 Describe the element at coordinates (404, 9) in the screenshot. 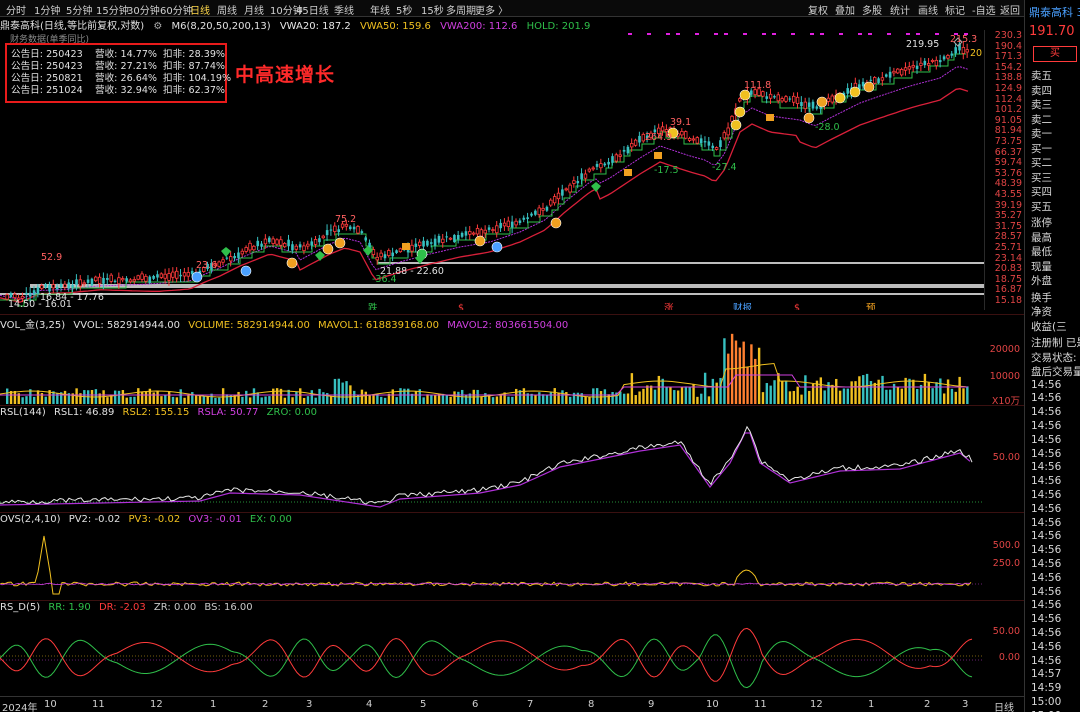

I see `tab-13: 5秒` at that location.